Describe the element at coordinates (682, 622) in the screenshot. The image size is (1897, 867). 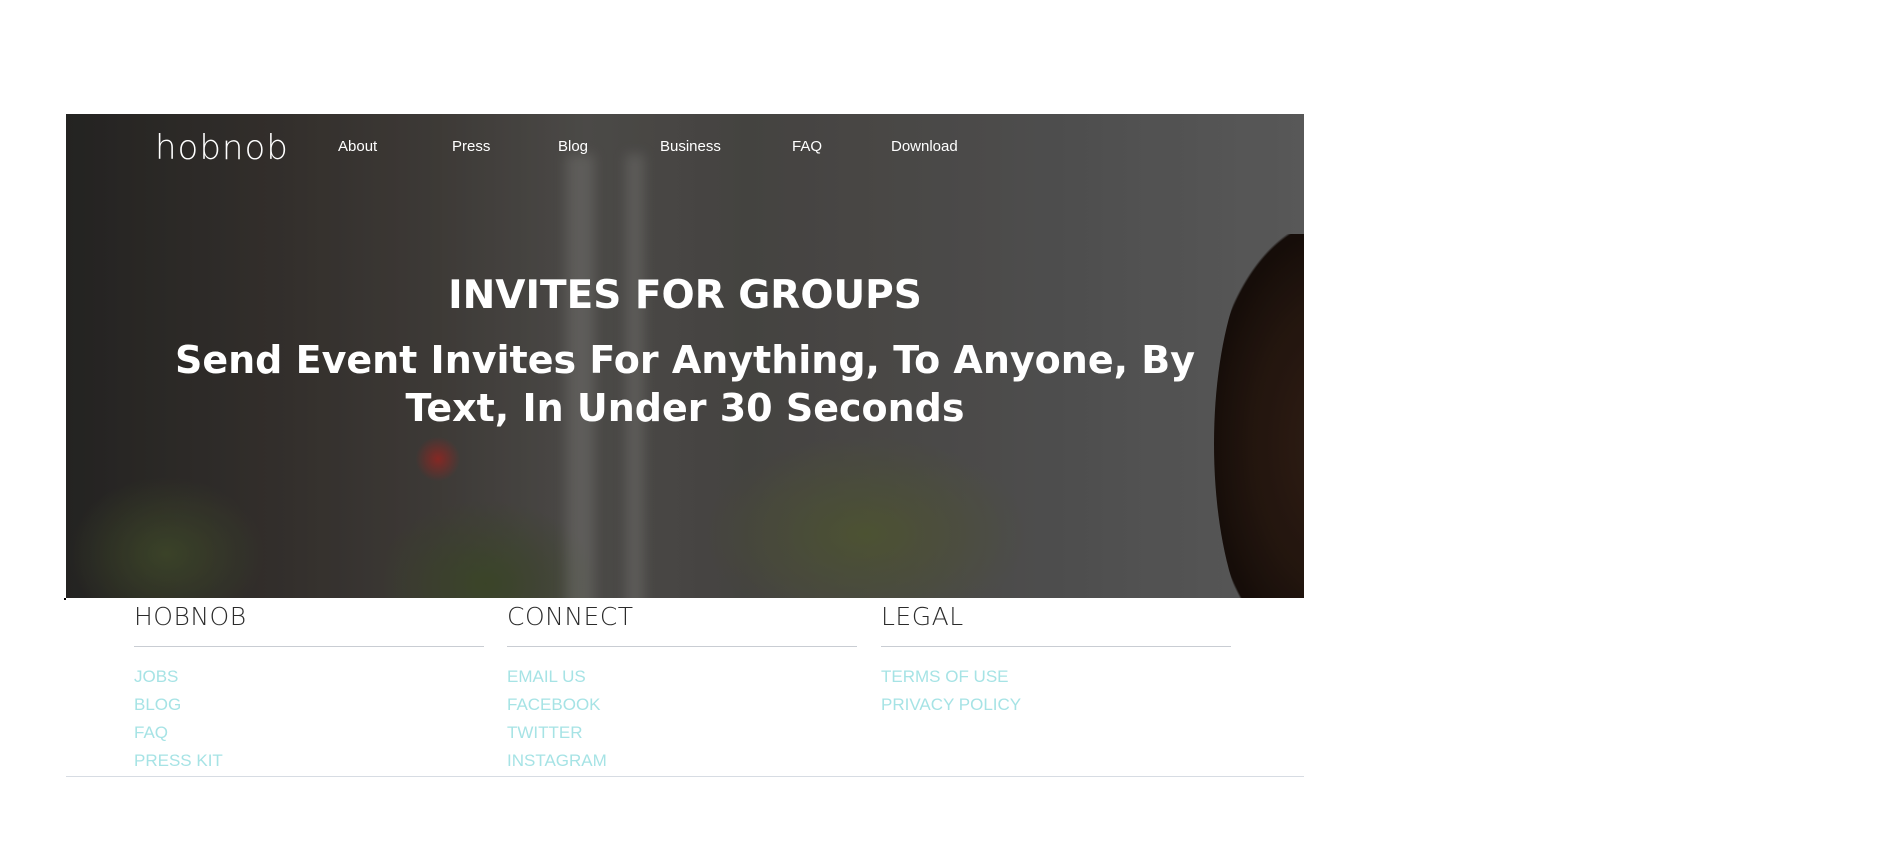
I see `footer-heading: CONNECT` at that location.